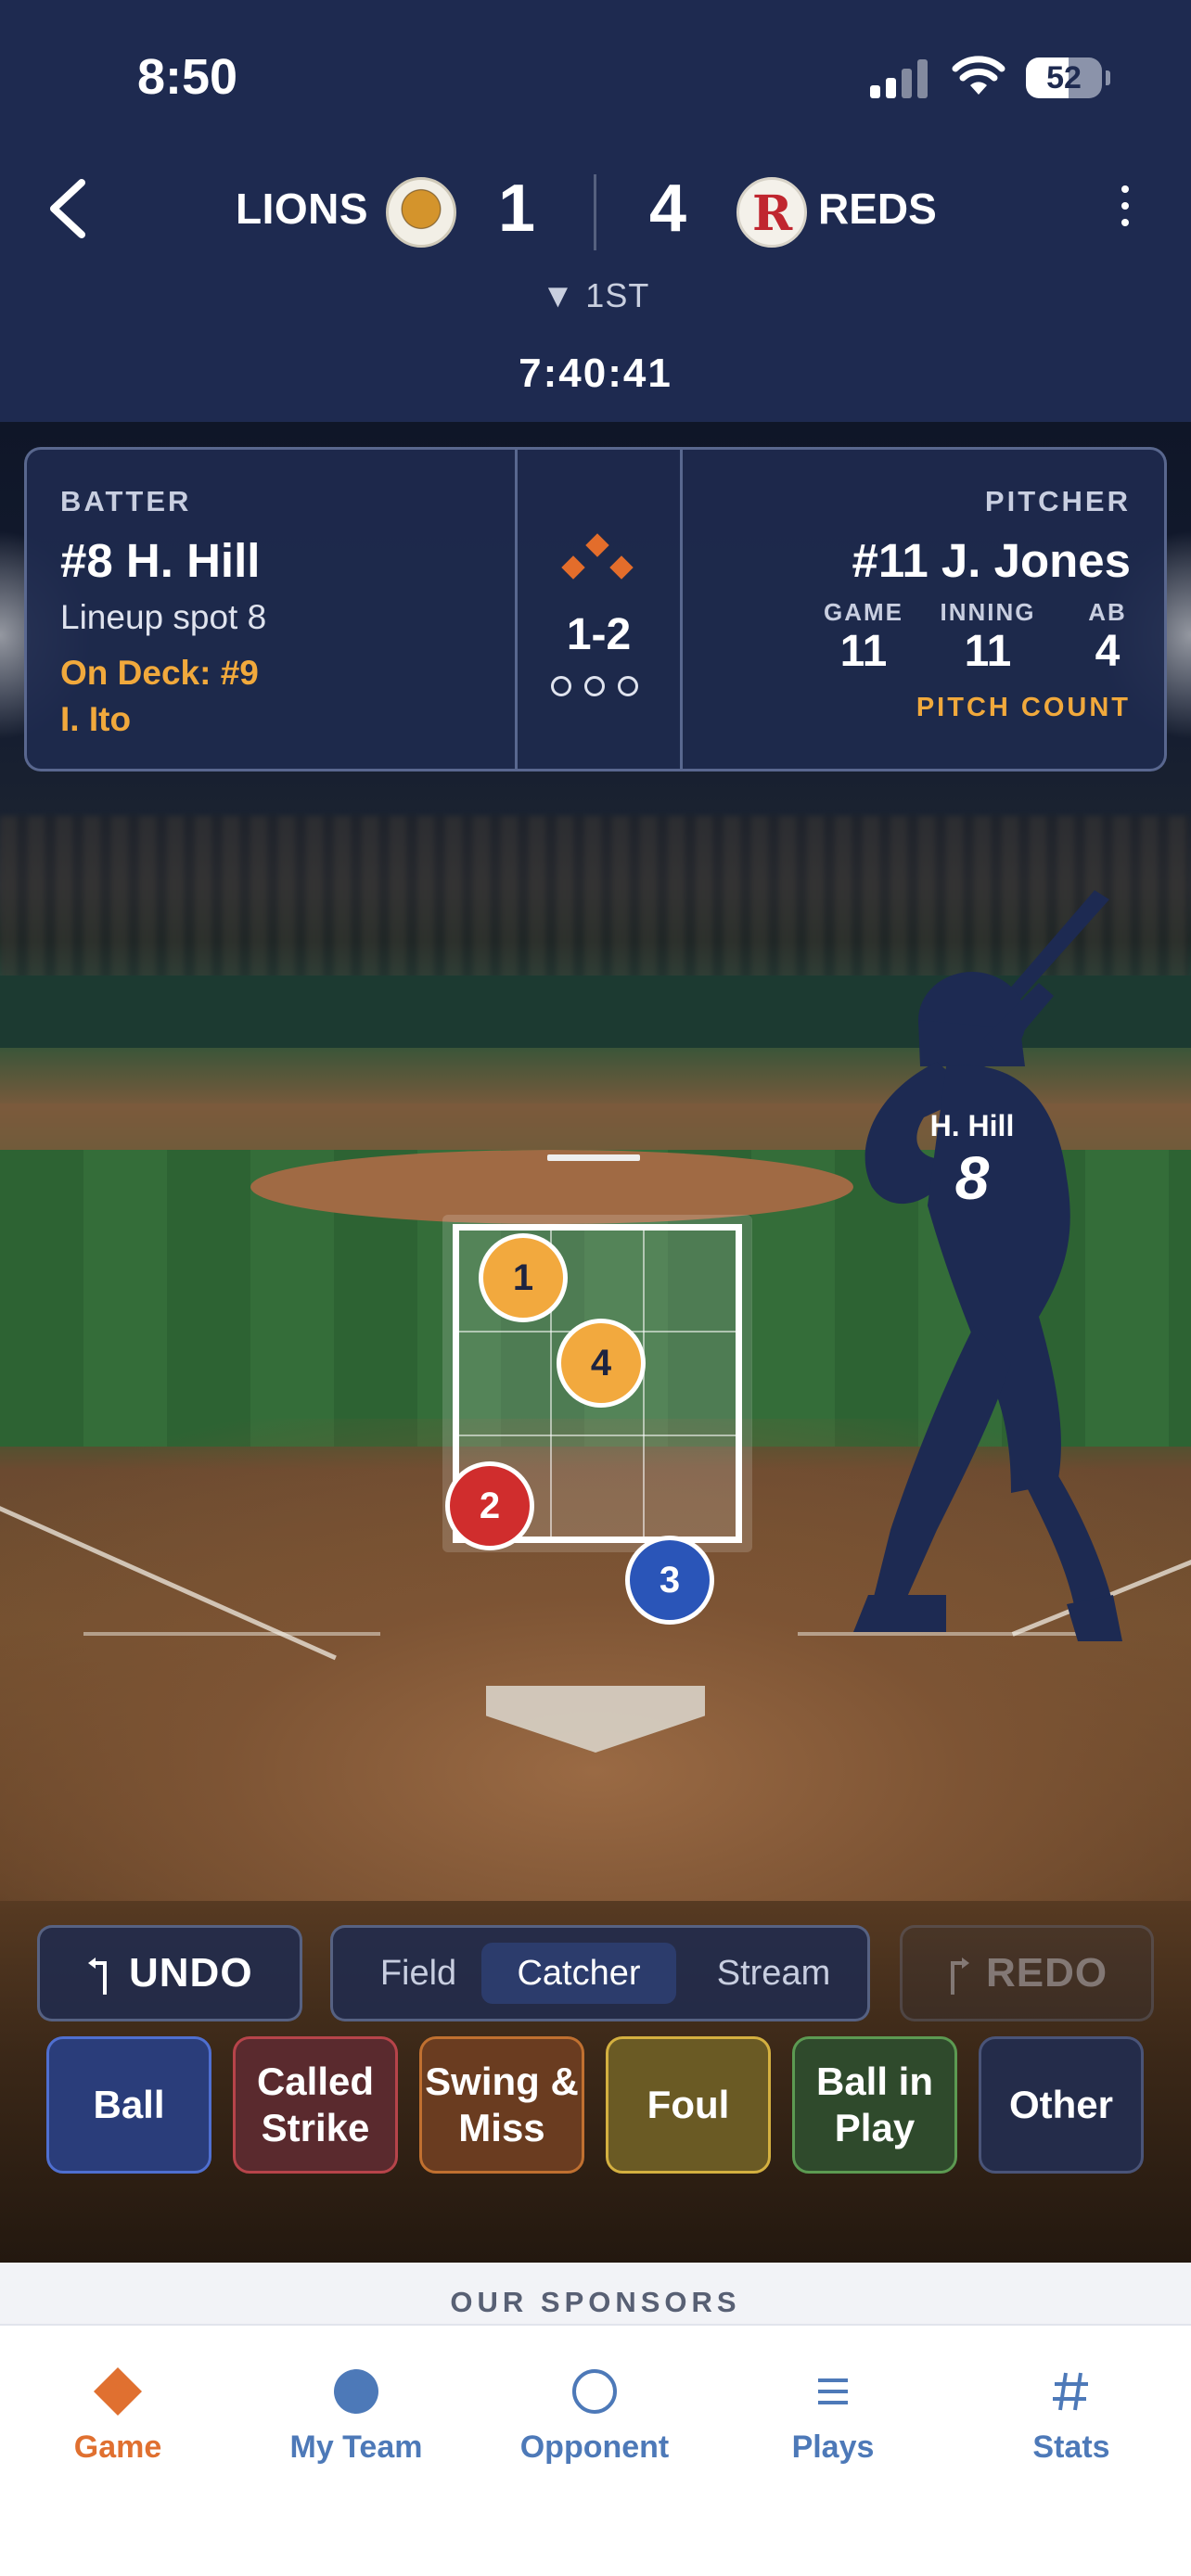 The width and height of the screenshot is (1191, 2576). Describe the element at coordinates (573, 568) in the screenshot. I see `third-base` at that location.